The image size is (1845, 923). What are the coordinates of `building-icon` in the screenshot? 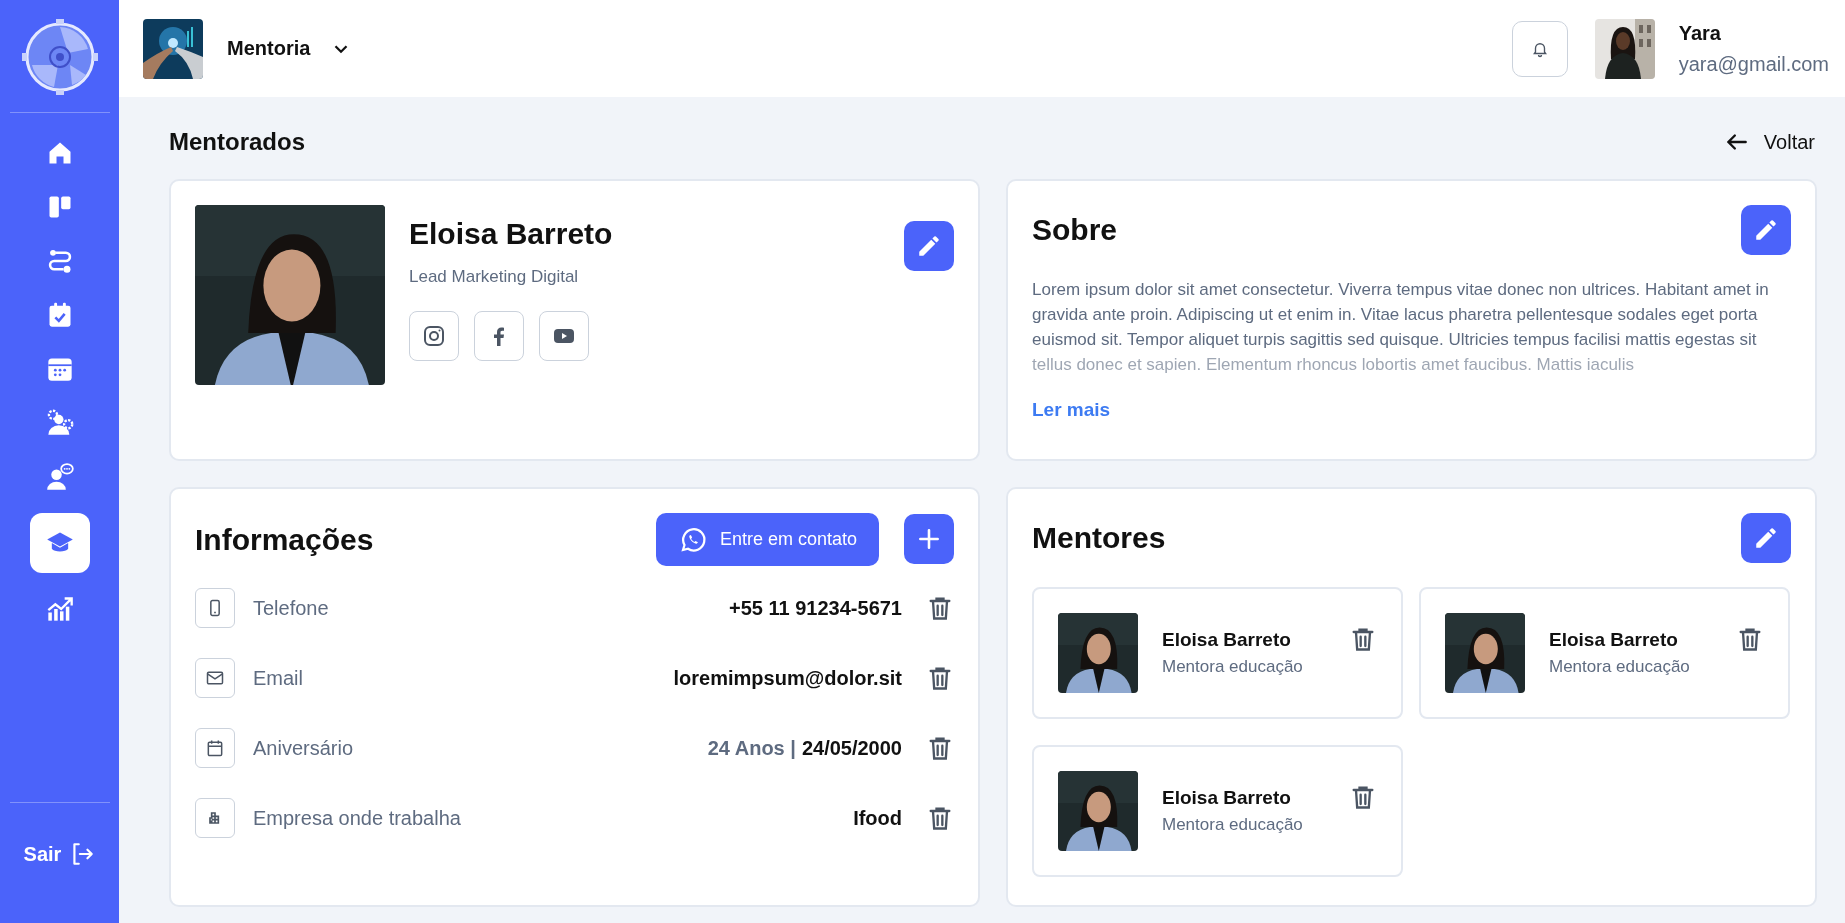 It's located at (215, 818).